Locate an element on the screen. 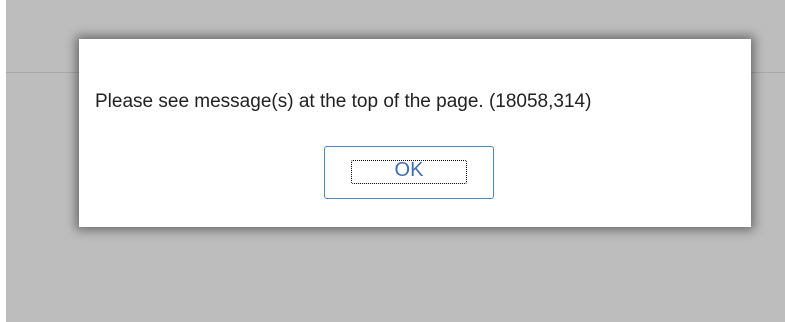  ok-button: OK is located at coordinates (409, 172).